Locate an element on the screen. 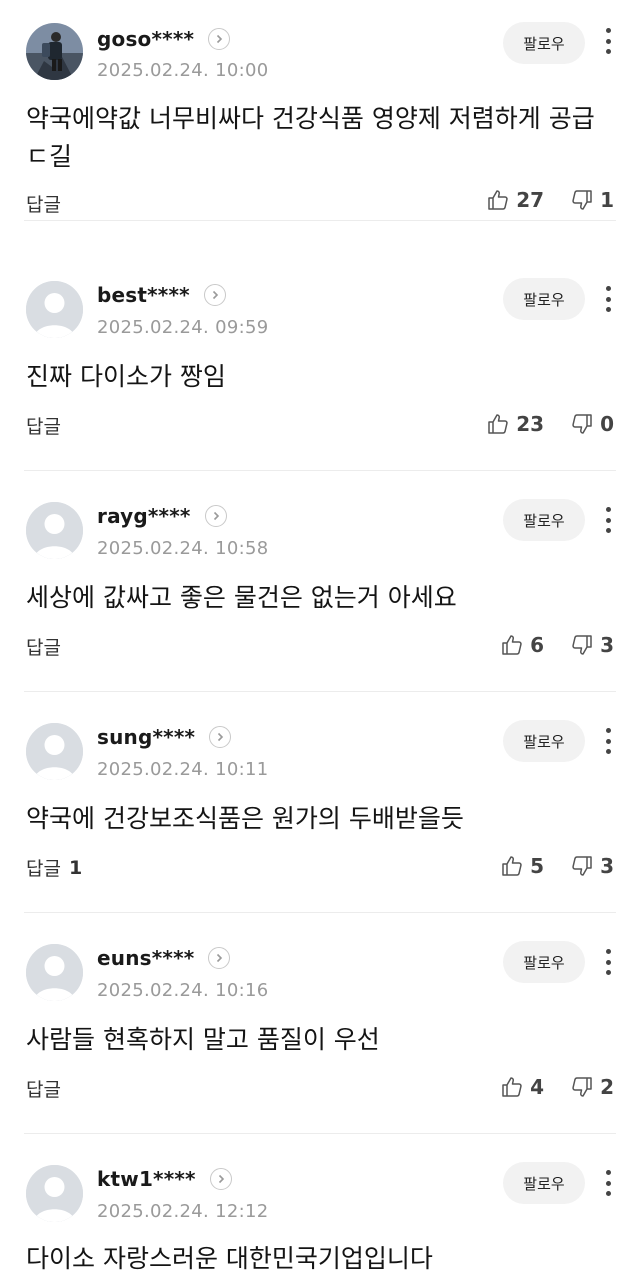 Image resolution: width=640 pixels, height=1280 pixels. dislike-count: 2 is located at coordinates (607, 1087).